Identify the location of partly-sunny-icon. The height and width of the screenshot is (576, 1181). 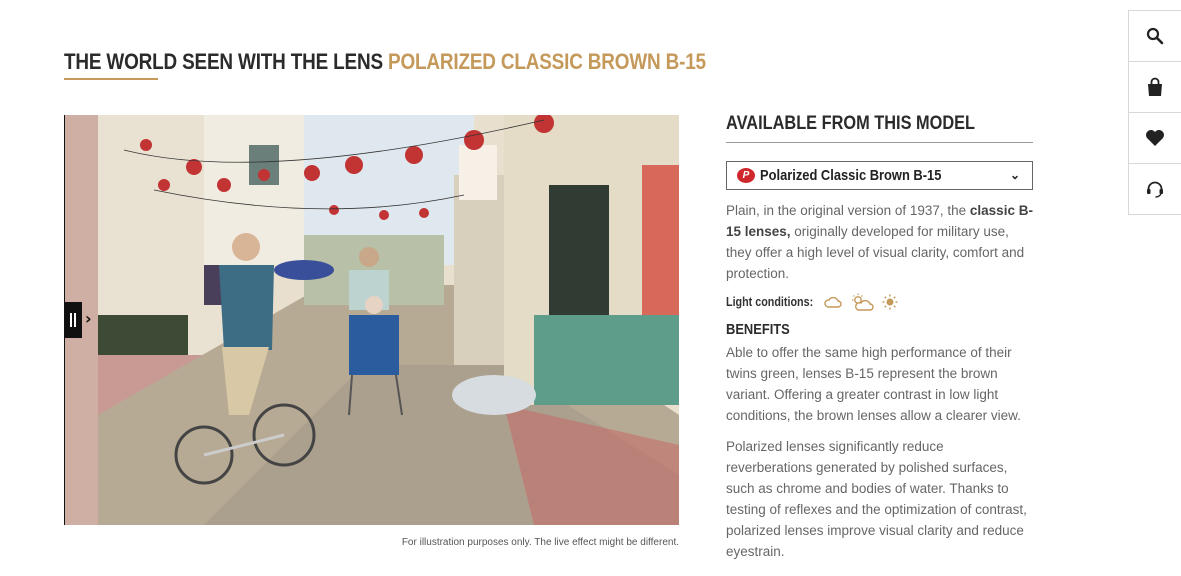
(862, 302).